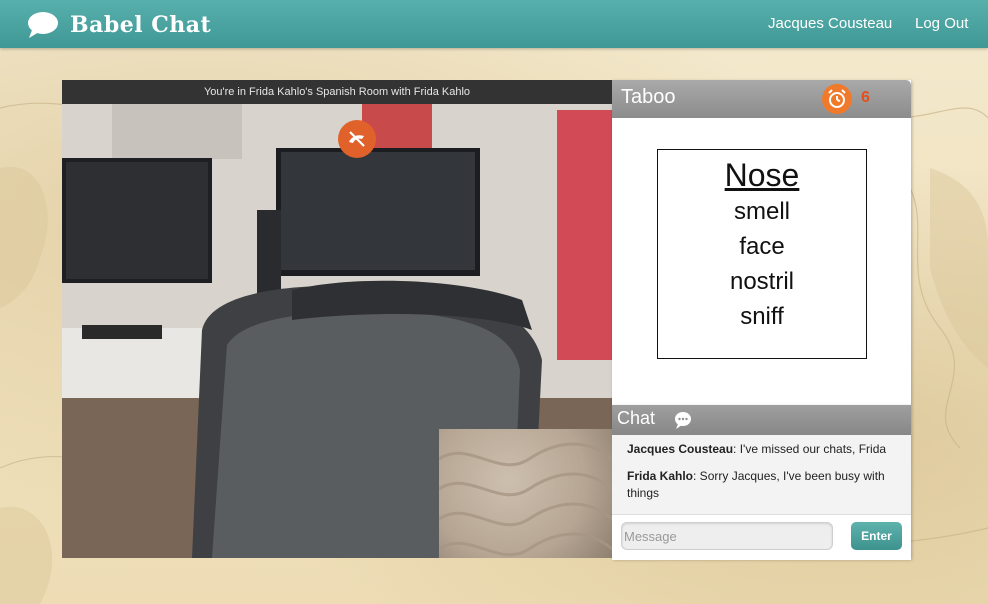 This screenshot has height=604, width=988. I want to click on self-video-thumbnail, so click(525, 493).